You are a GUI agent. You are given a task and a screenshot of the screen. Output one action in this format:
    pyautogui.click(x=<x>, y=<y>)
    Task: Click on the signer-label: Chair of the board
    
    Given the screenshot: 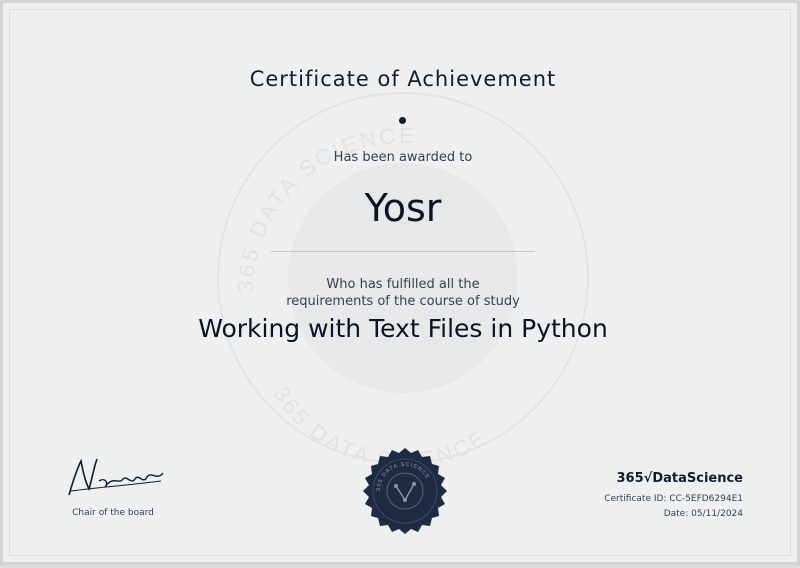 What is the action you would take?
    pyautogui.click(x=113, y=513)
    